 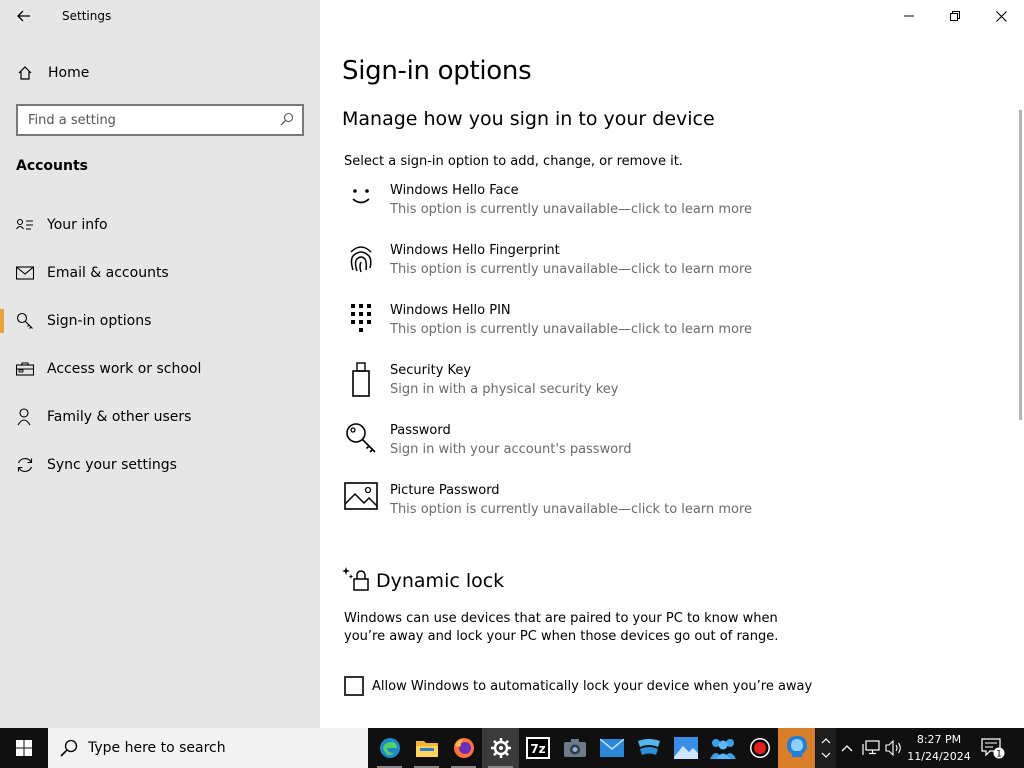 I want to click on restore-icon, so click(x=955, y=16).